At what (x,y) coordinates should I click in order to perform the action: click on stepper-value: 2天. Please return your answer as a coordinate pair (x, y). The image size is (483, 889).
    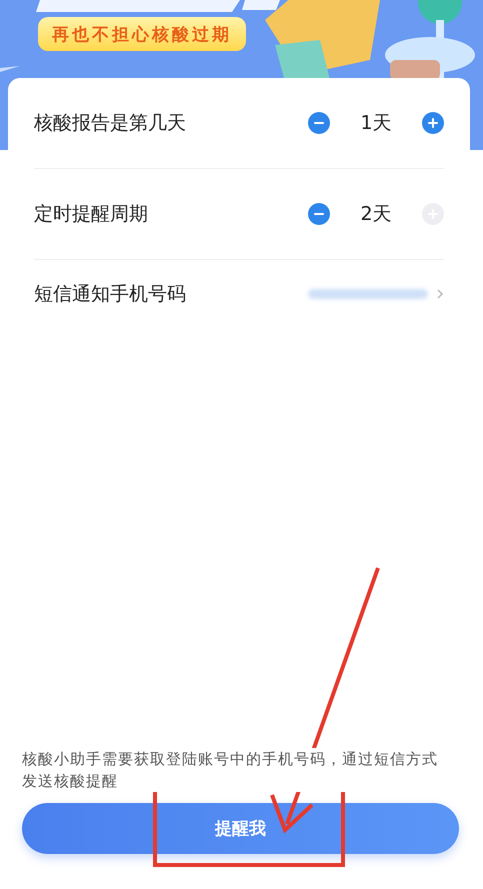
    Looking at the image, I should click on (376, 214).